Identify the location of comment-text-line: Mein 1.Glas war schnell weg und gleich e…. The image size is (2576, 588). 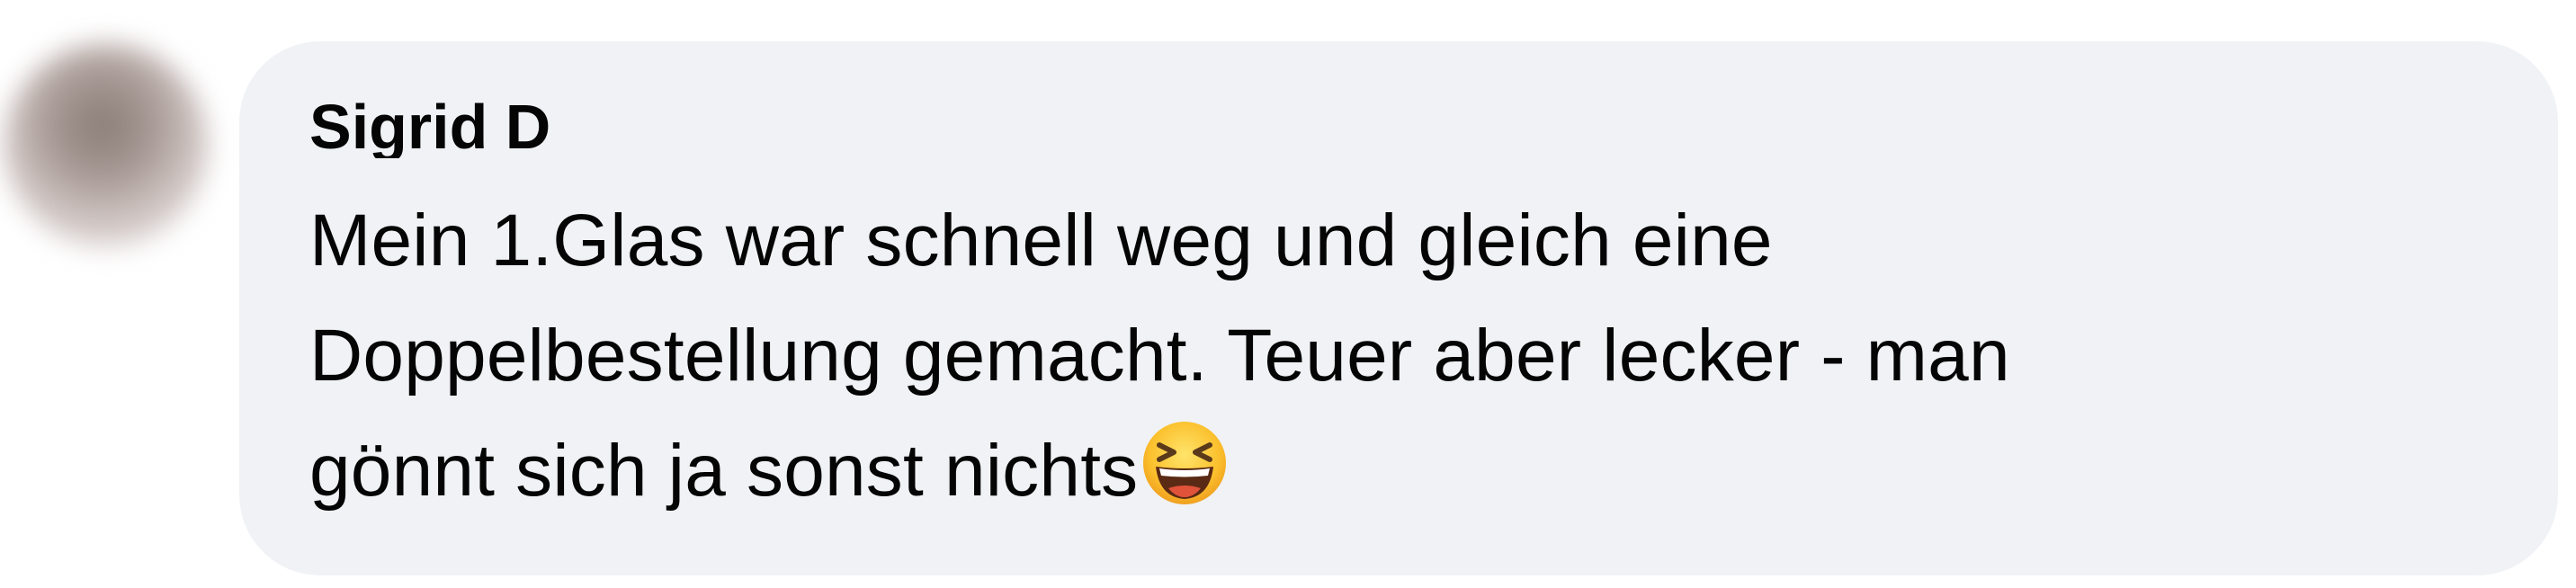
(1041, 241).